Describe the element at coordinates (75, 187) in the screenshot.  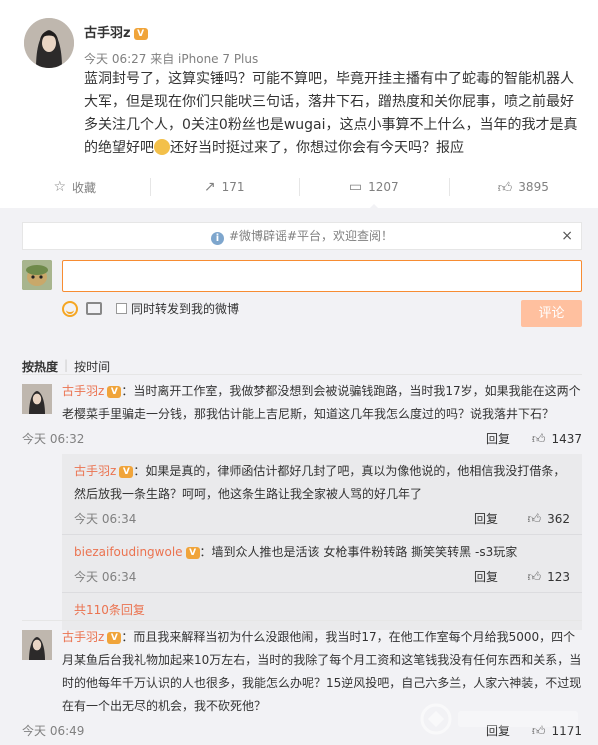
I see `favorite-button: ☆ 收藏` at that location.